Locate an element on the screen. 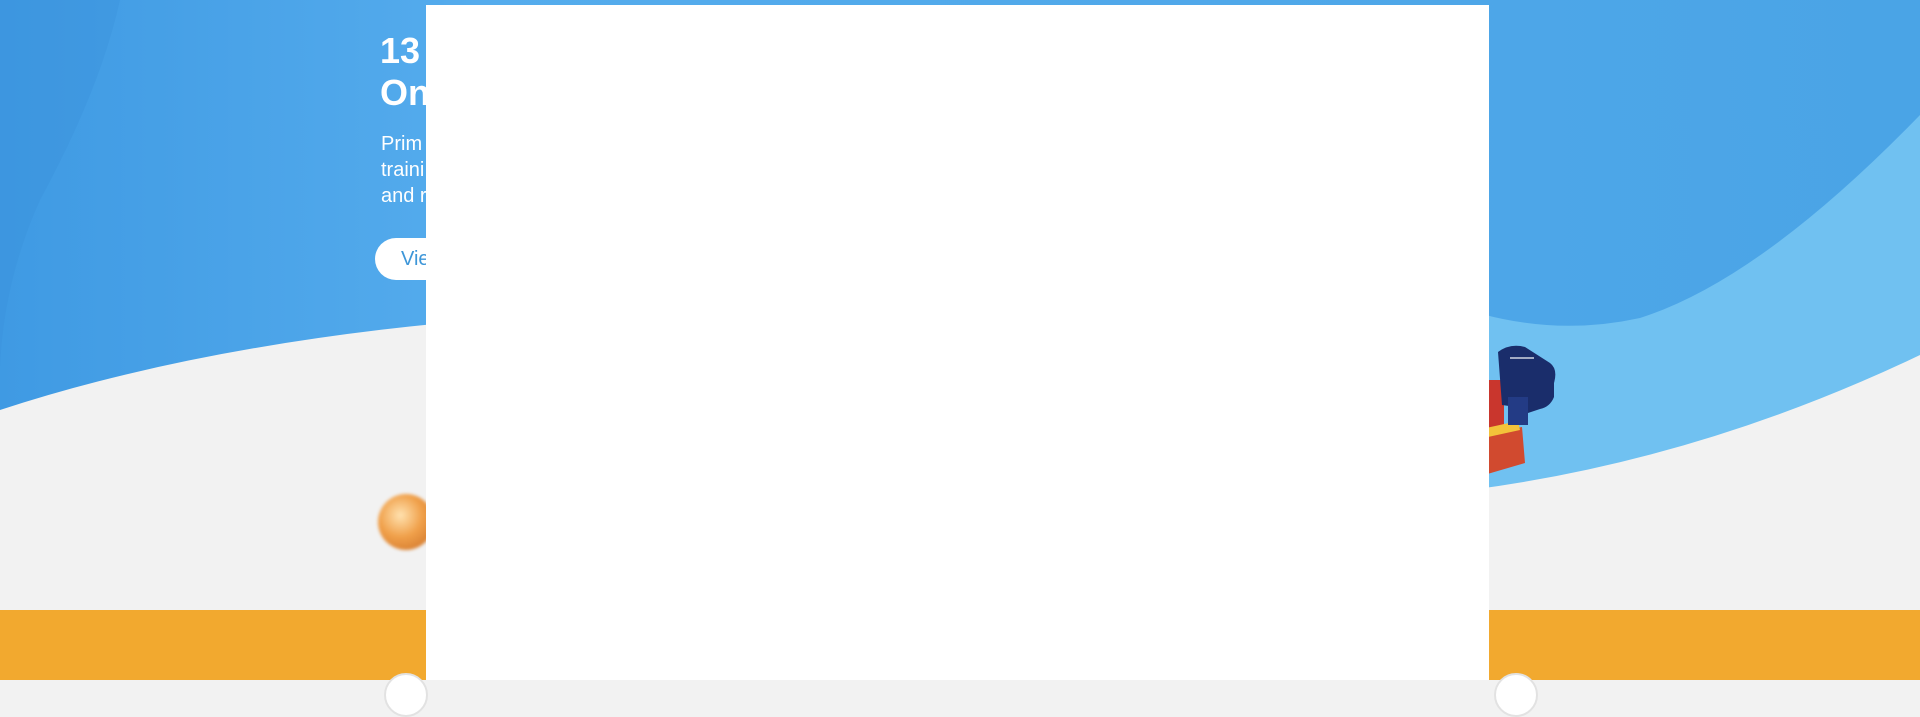 The width and height of the screenshot is (1920, 717). robot-logo-strip is located at coordinates (1522, 358).